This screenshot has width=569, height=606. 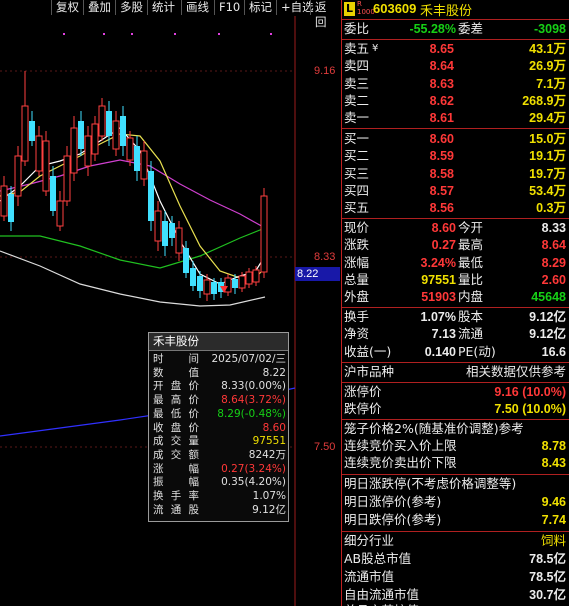 I want to click on quote-label: 现价, so click(x=357, y=227).